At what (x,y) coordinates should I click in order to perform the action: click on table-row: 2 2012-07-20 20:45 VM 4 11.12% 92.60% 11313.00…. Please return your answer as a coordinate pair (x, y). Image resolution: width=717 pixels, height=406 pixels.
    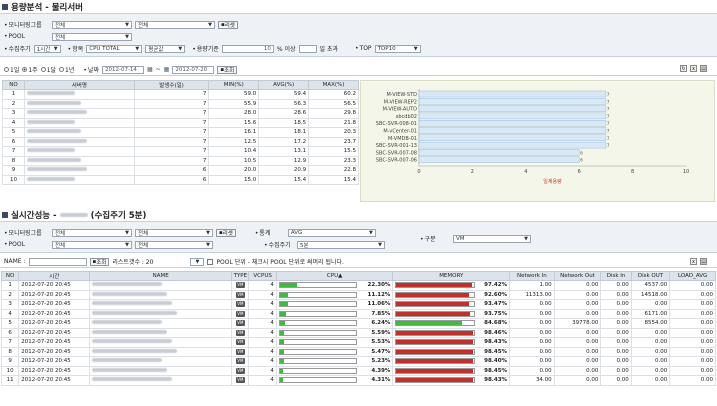
    Looking at the image, I should click on (358, 294).